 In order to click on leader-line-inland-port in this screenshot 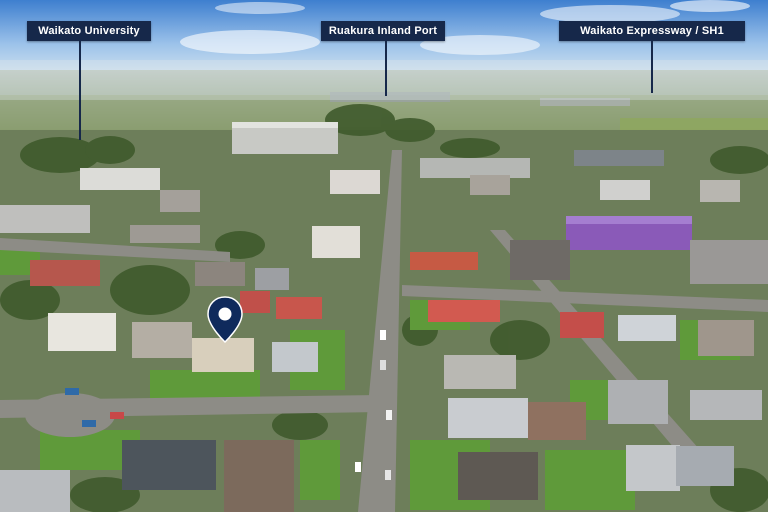, I will do `click(386, 68)`.